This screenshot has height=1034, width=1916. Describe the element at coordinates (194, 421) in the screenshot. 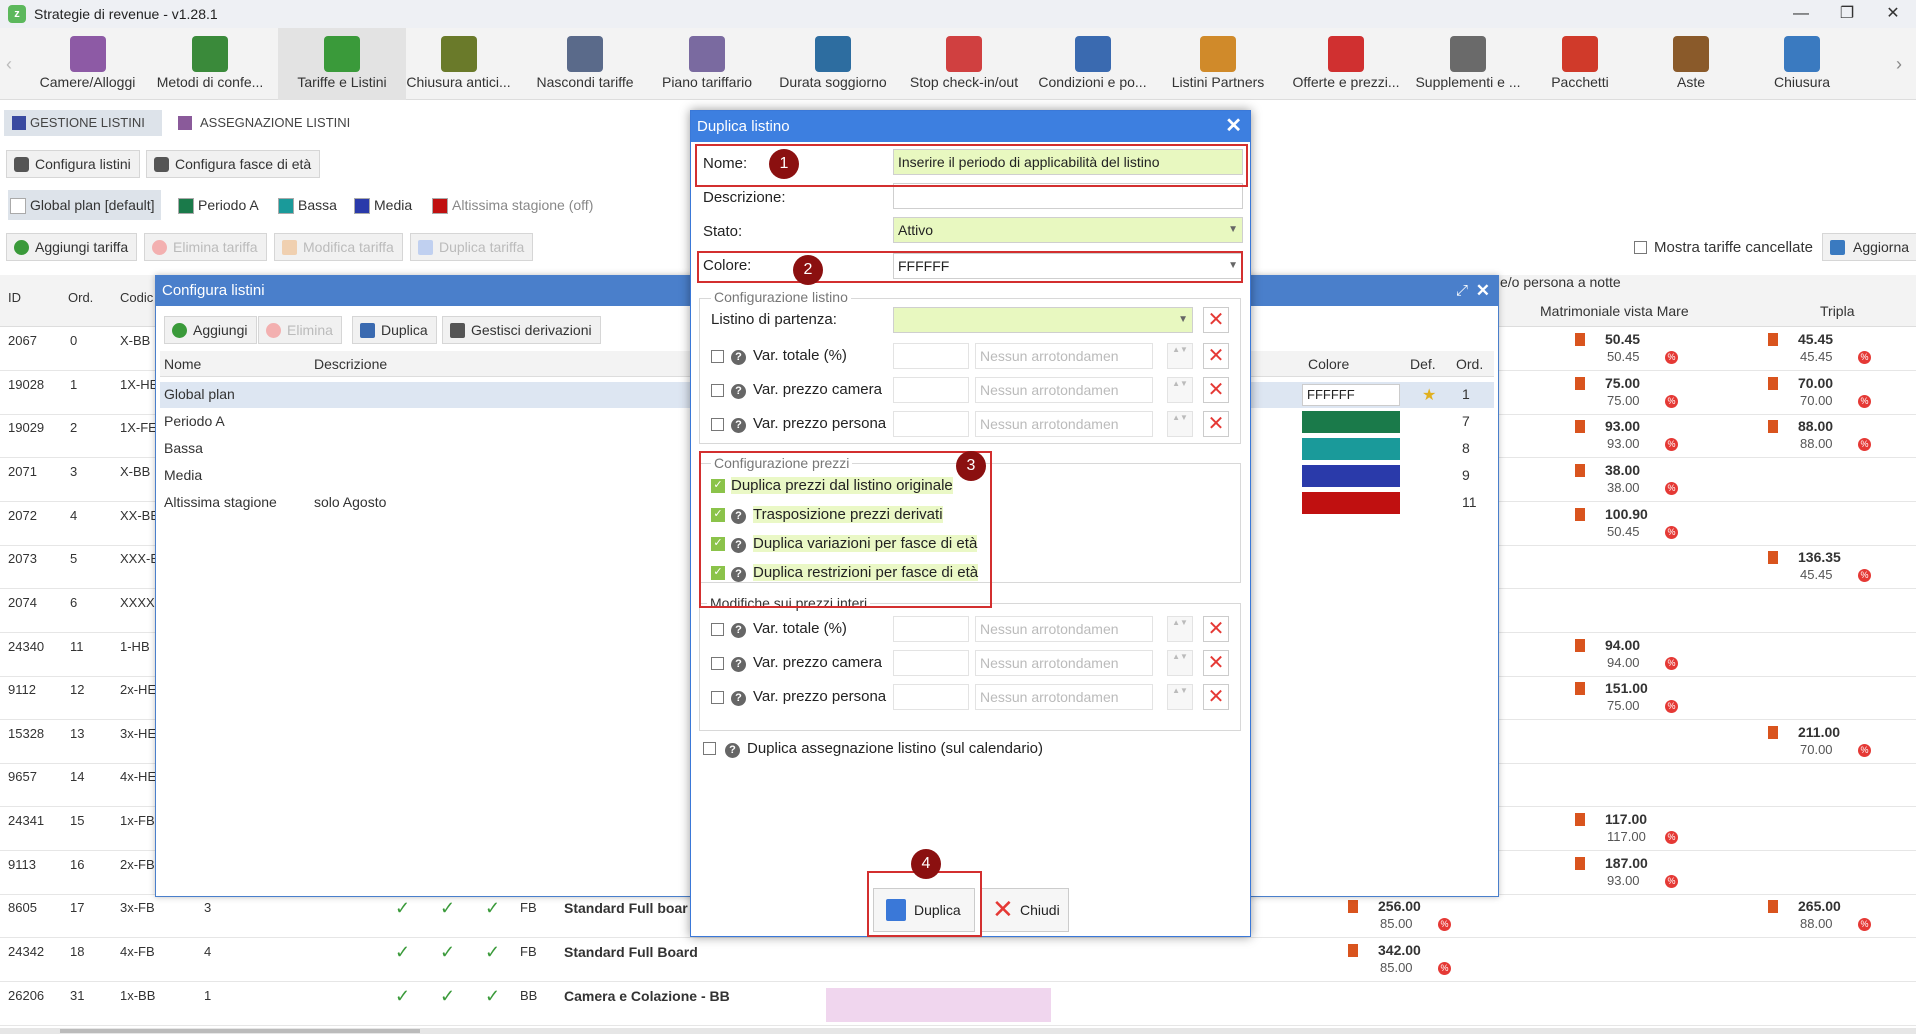

I see `configura-row-nome: Periodo A` at that location.